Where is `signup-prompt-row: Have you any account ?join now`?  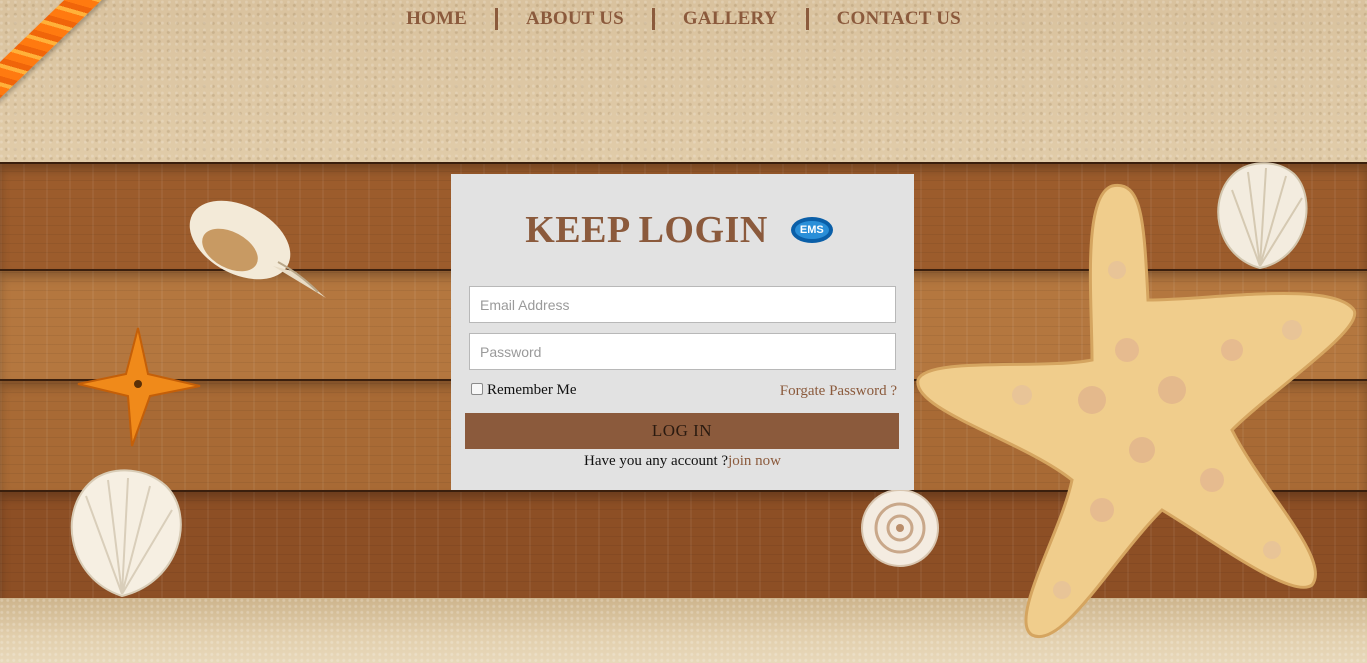
signup-prompt-row: Have you any account ?join now is located at coordinates (682, 461).